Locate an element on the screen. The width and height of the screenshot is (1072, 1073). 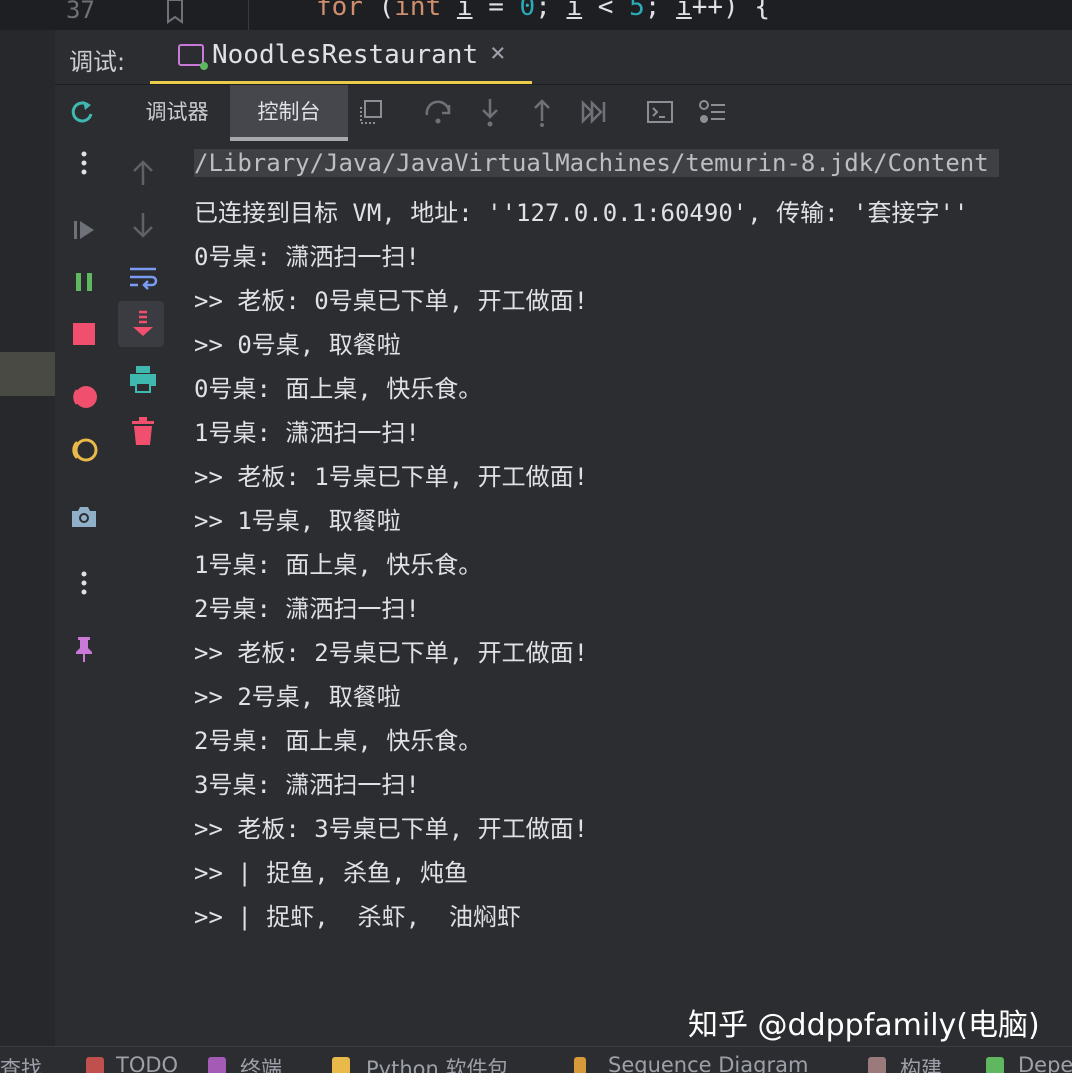
sequence-diagram-icon is located at coordinates (580, 1065).